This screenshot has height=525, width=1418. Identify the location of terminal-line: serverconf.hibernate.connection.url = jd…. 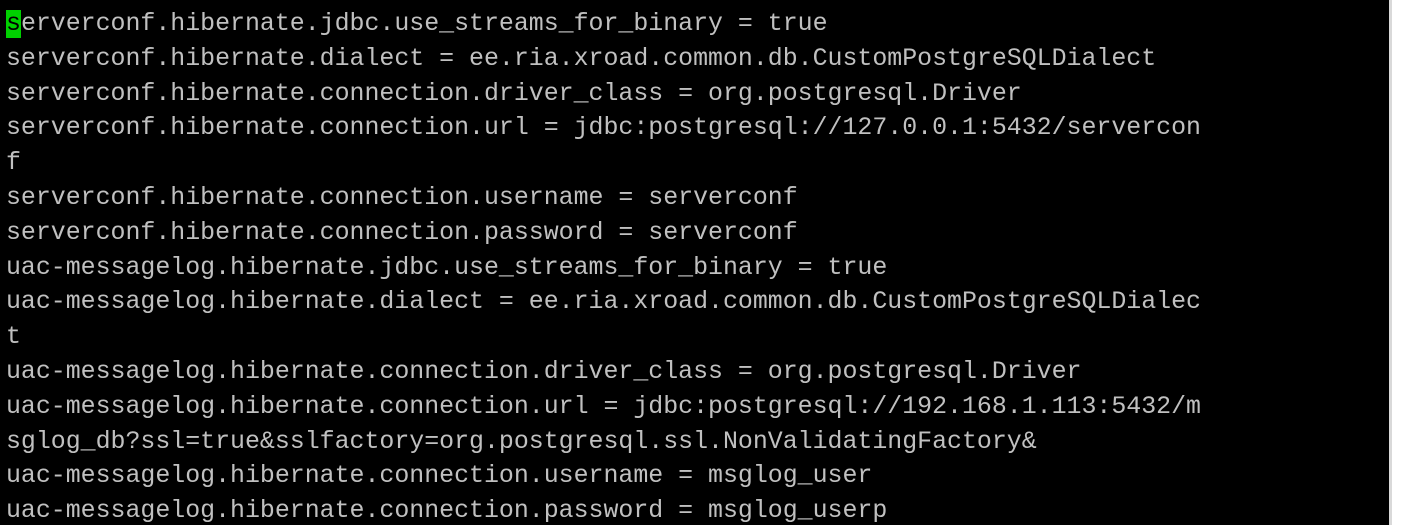
(603, 128).